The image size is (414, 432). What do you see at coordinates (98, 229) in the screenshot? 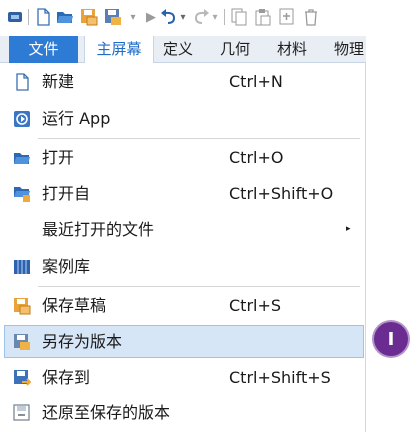
I see `menu-item-label: 最近打开的文件` at bounding box center [98, 229].